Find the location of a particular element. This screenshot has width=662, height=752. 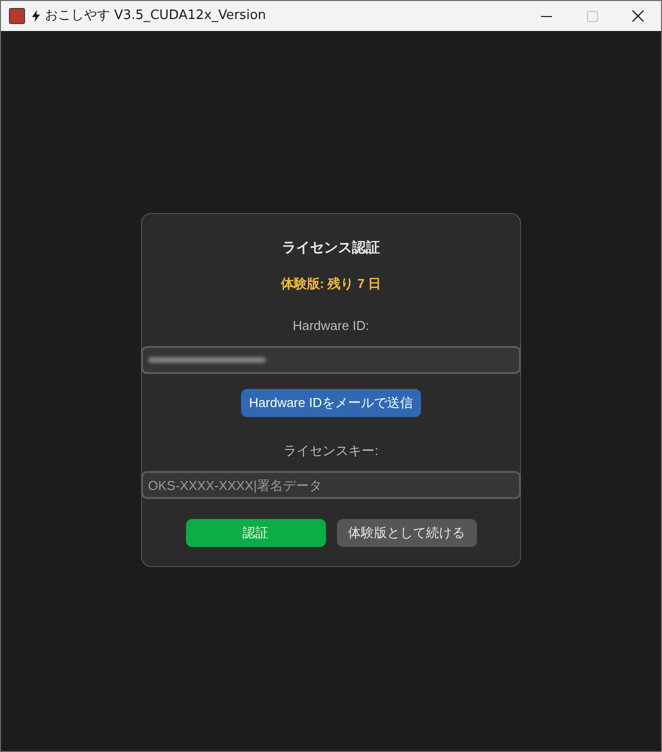

maximize-icon is located at coordinates (592, 16).